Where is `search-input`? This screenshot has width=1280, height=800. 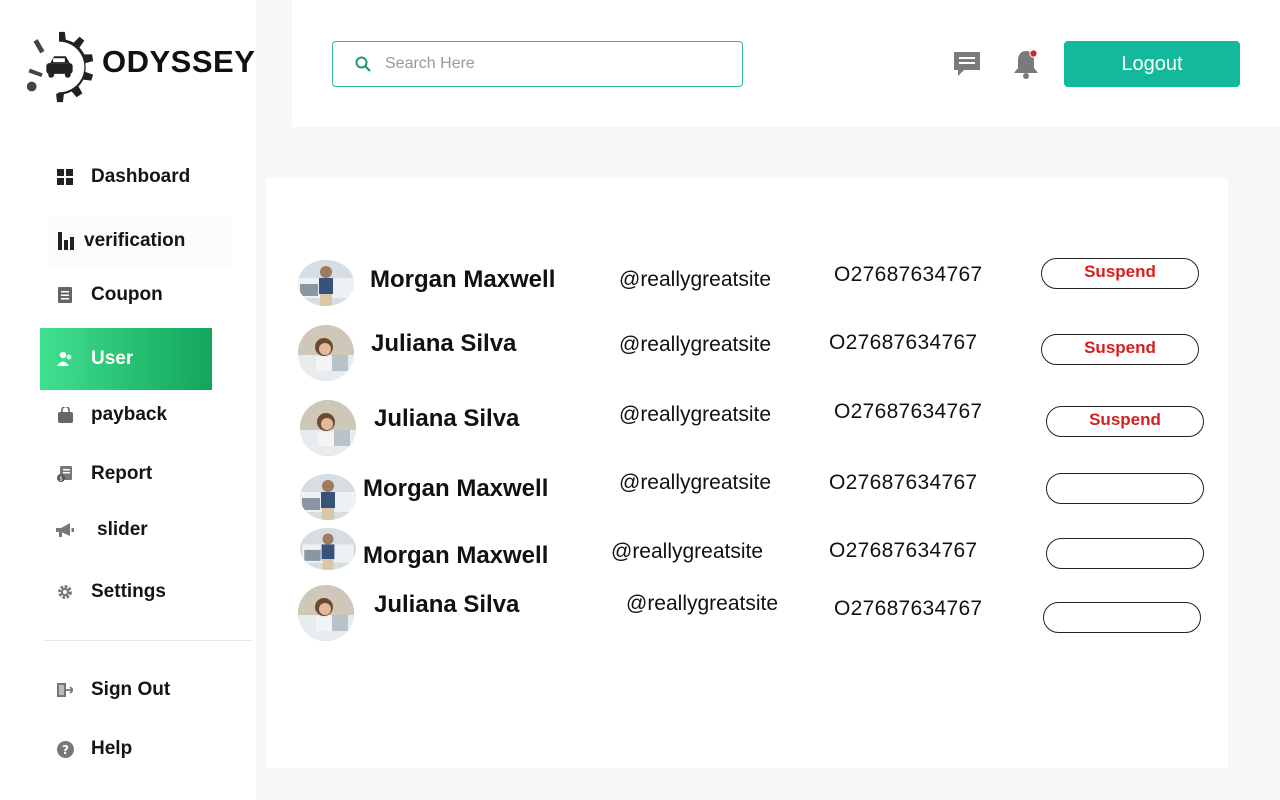 search-input is located at coordinates (545, 64).